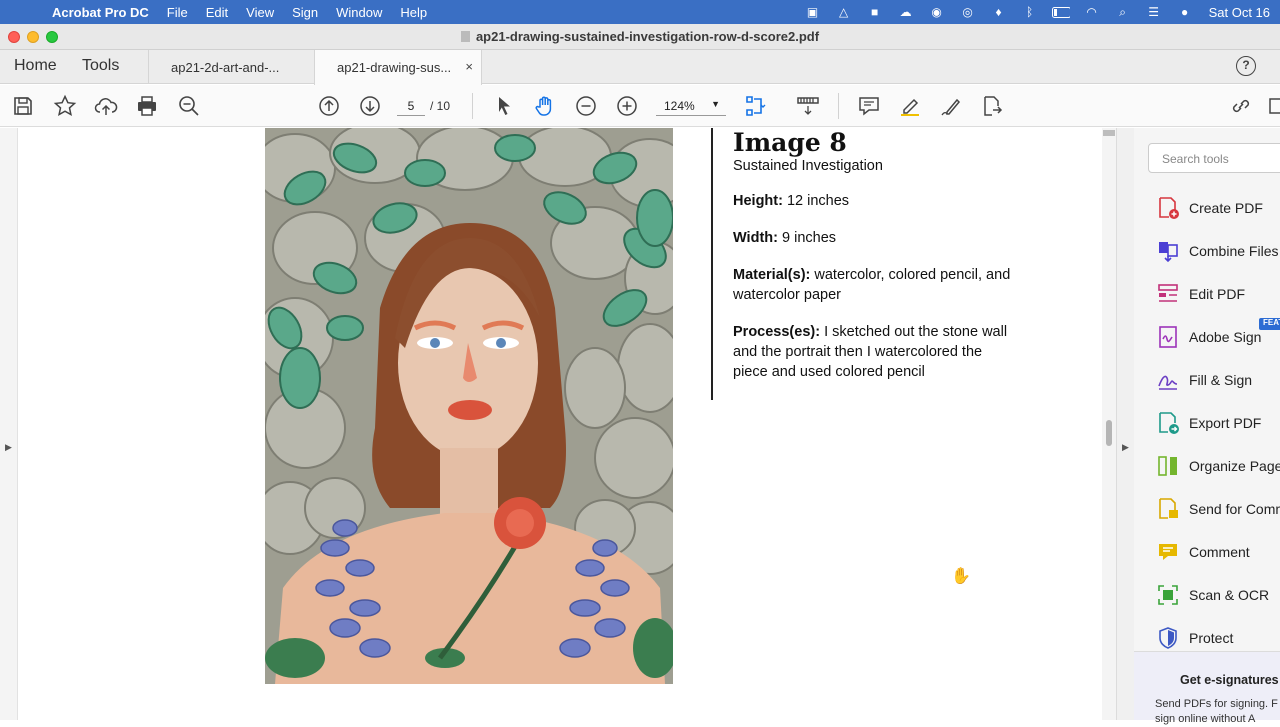 The width and height of the screenshot is (1280, 727). What do you see at coordinates (1123, 12) in the screenshot?
I see `spotlight-icon: ⌕` at bounding box center [1123, 12].